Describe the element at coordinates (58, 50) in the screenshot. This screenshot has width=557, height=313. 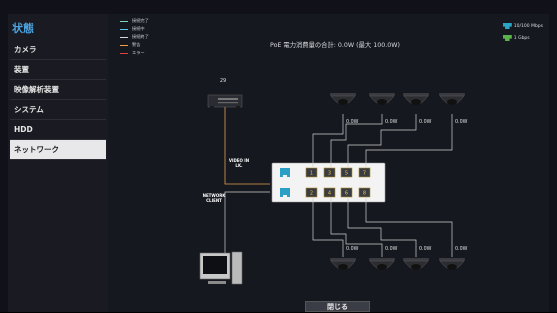
I see `sidebar-item-camera: カメラ` at that location.